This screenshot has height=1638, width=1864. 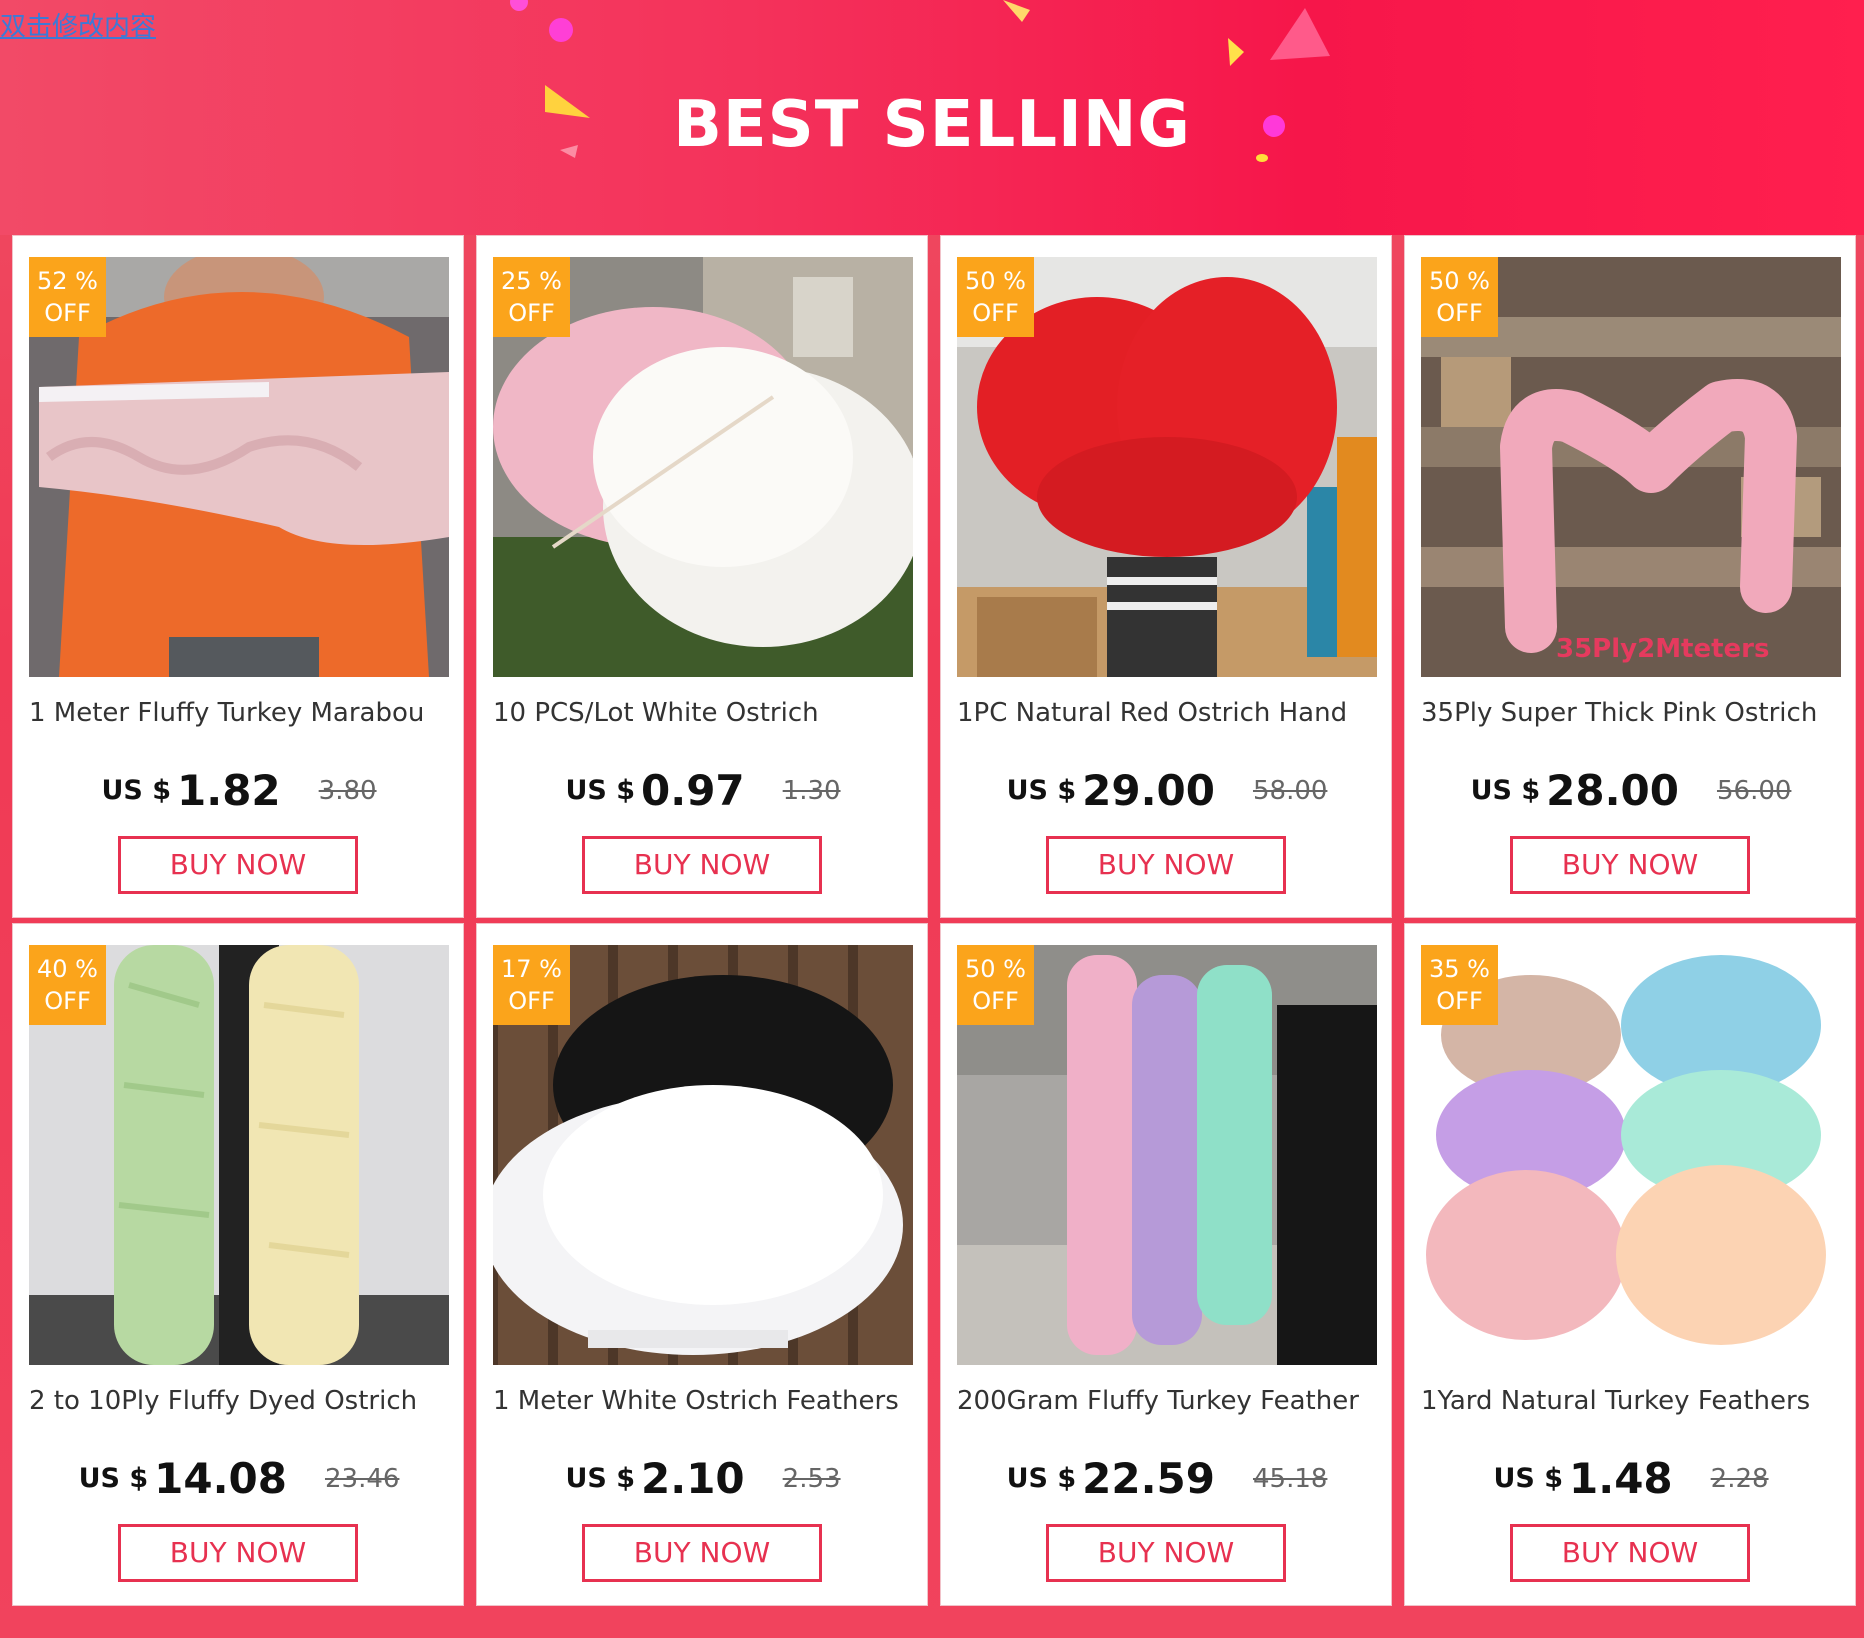 I want to click on sale-price: 22.59, so click(x=1148, y=1478).